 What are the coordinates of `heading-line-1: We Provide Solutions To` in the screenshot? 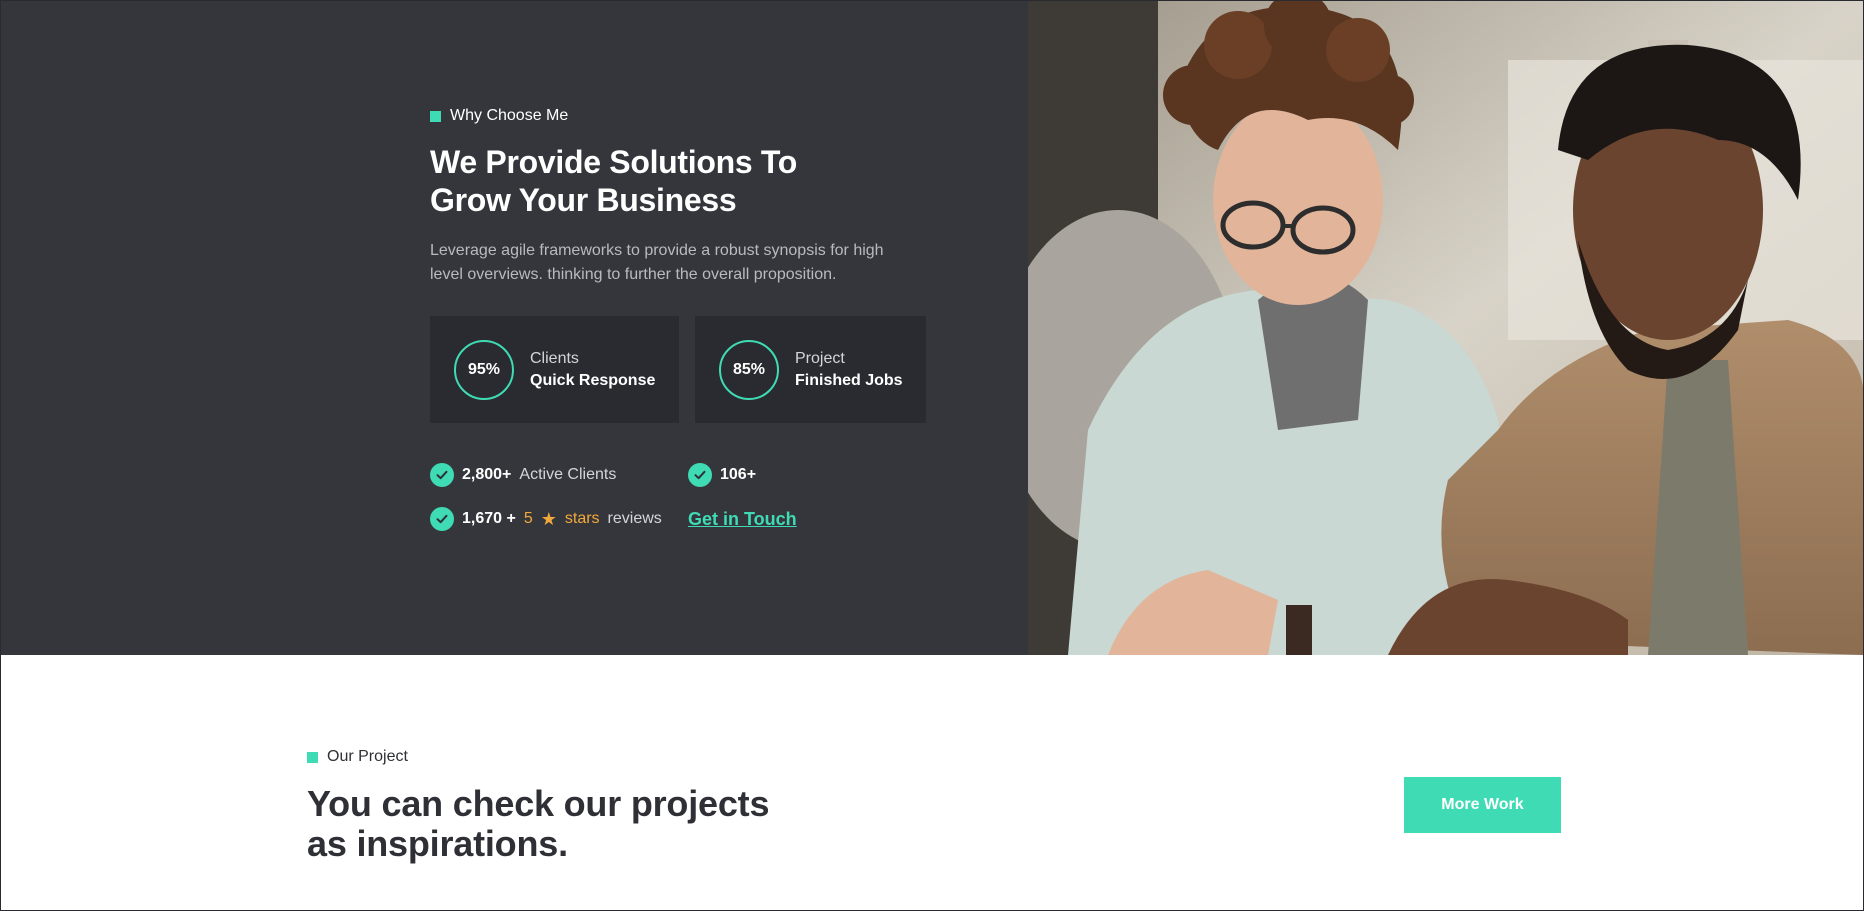 It's located at (614, 162).